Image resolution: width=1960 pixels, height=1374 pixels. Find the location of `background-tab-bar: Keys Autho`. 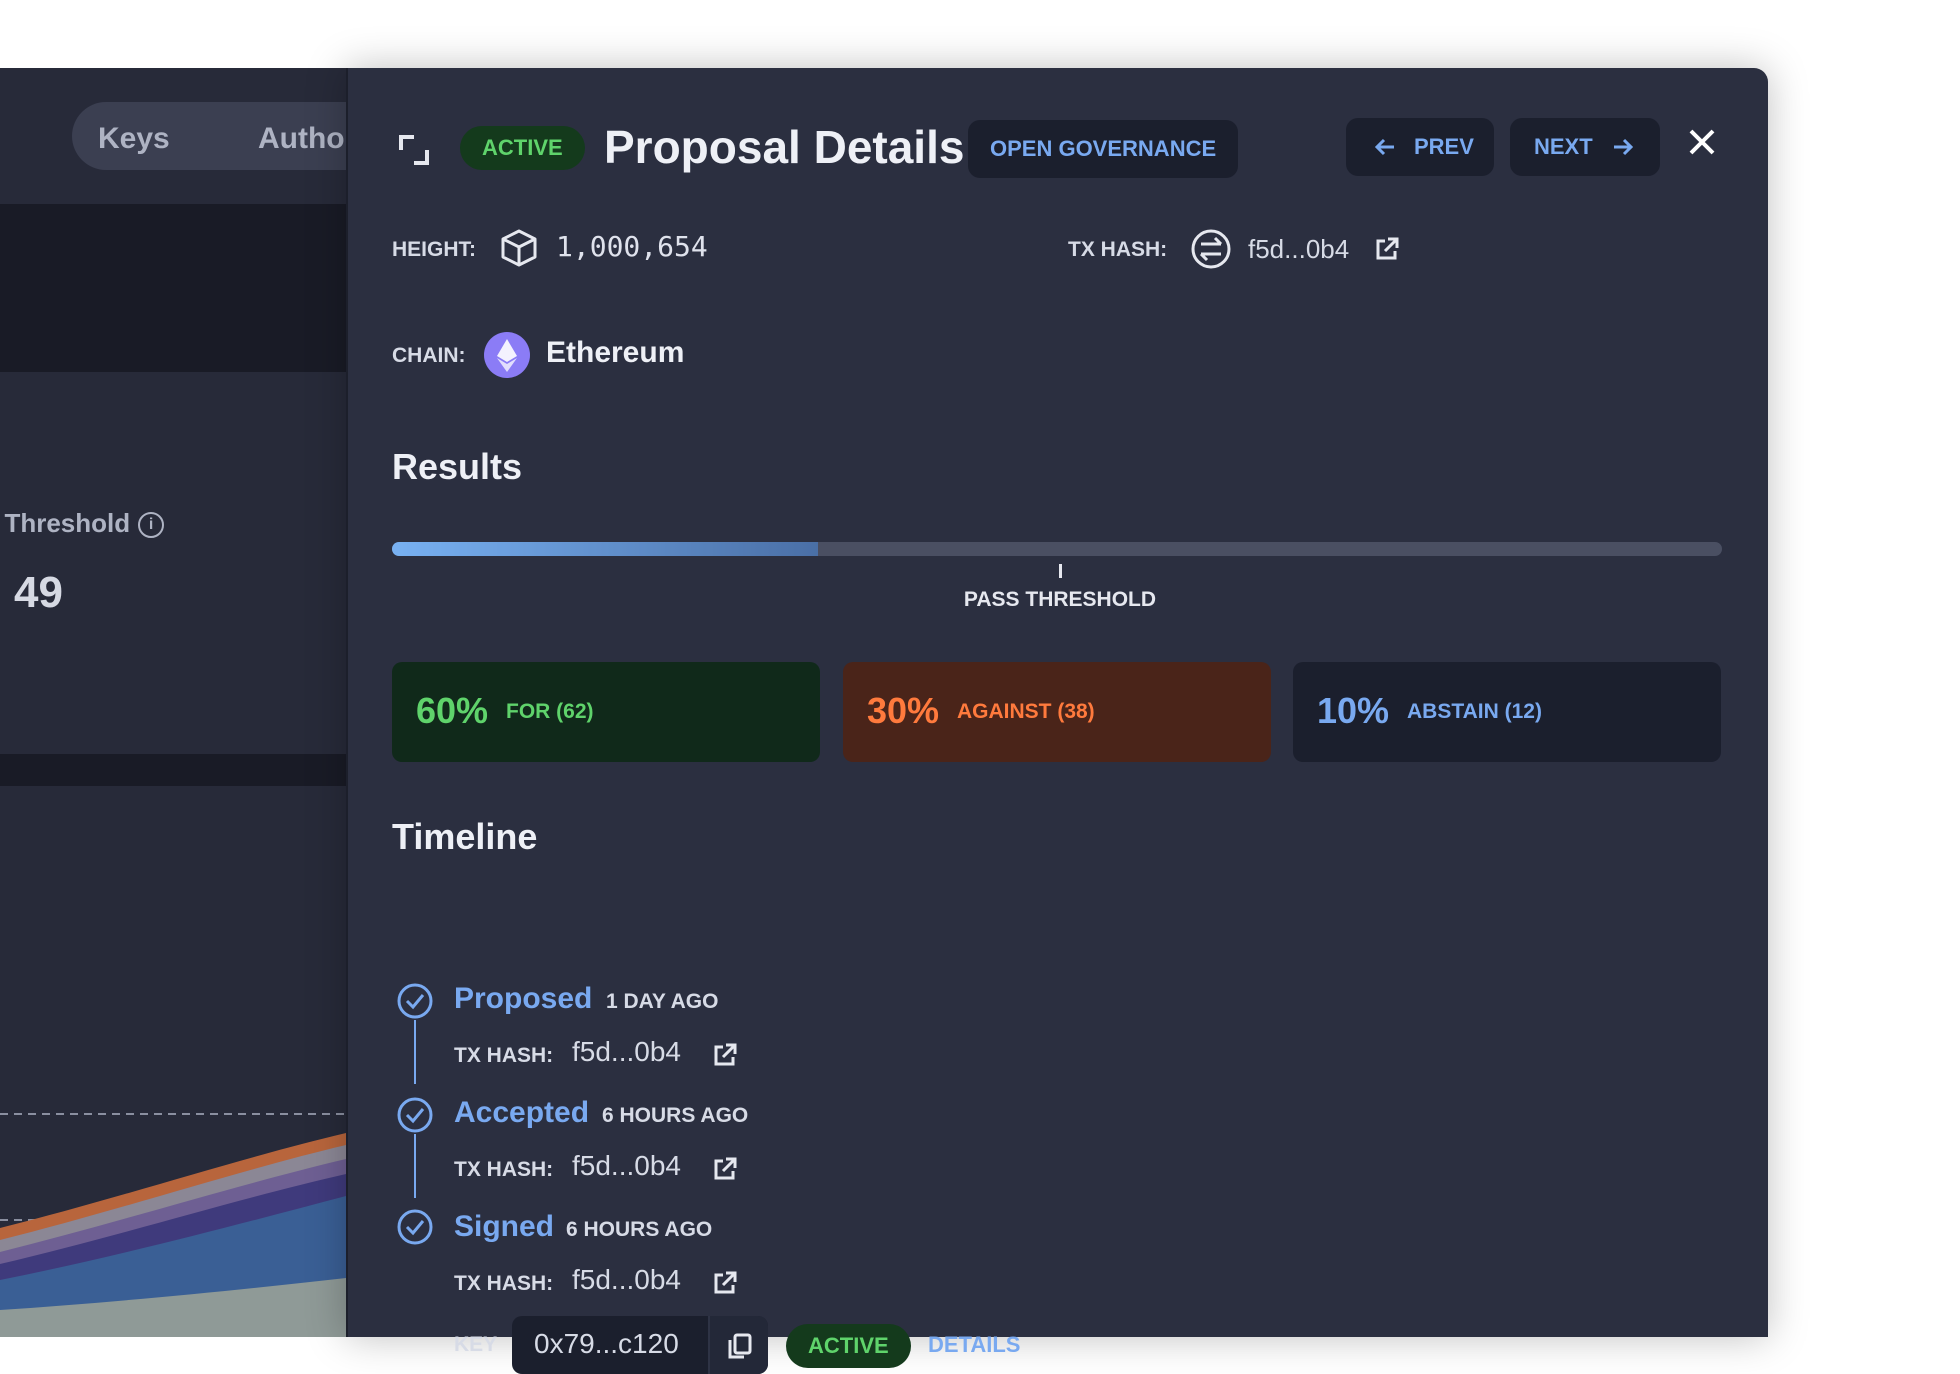

background-tab-bar: Keys Autho is located at coordinates (209, 136).